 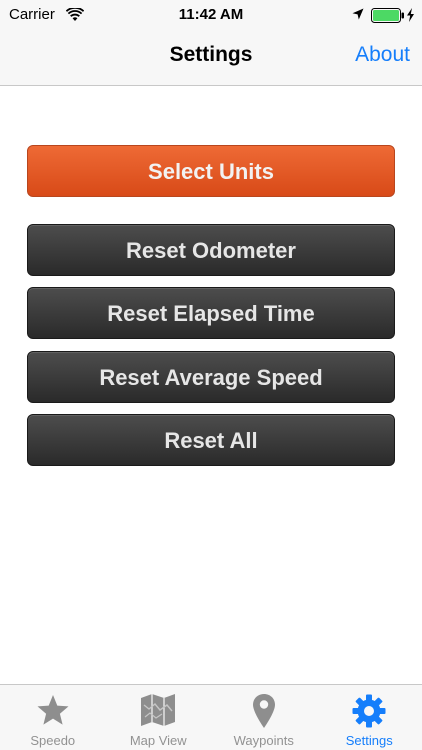 I want to click on reset-all-button: Reset All, so click(x=211, y=440).